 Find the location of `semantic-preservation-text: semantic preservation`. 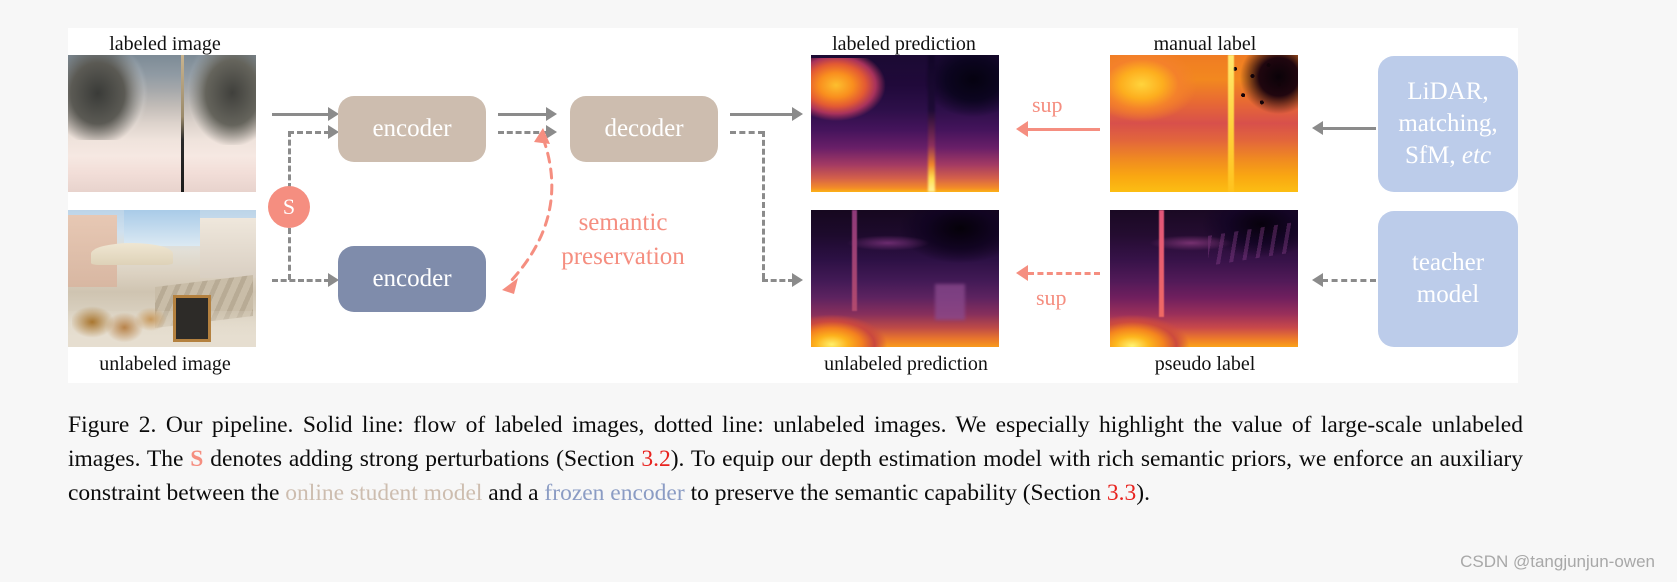

semantic-preservation-text: semantic preservation is located at coordinates (623, 240).